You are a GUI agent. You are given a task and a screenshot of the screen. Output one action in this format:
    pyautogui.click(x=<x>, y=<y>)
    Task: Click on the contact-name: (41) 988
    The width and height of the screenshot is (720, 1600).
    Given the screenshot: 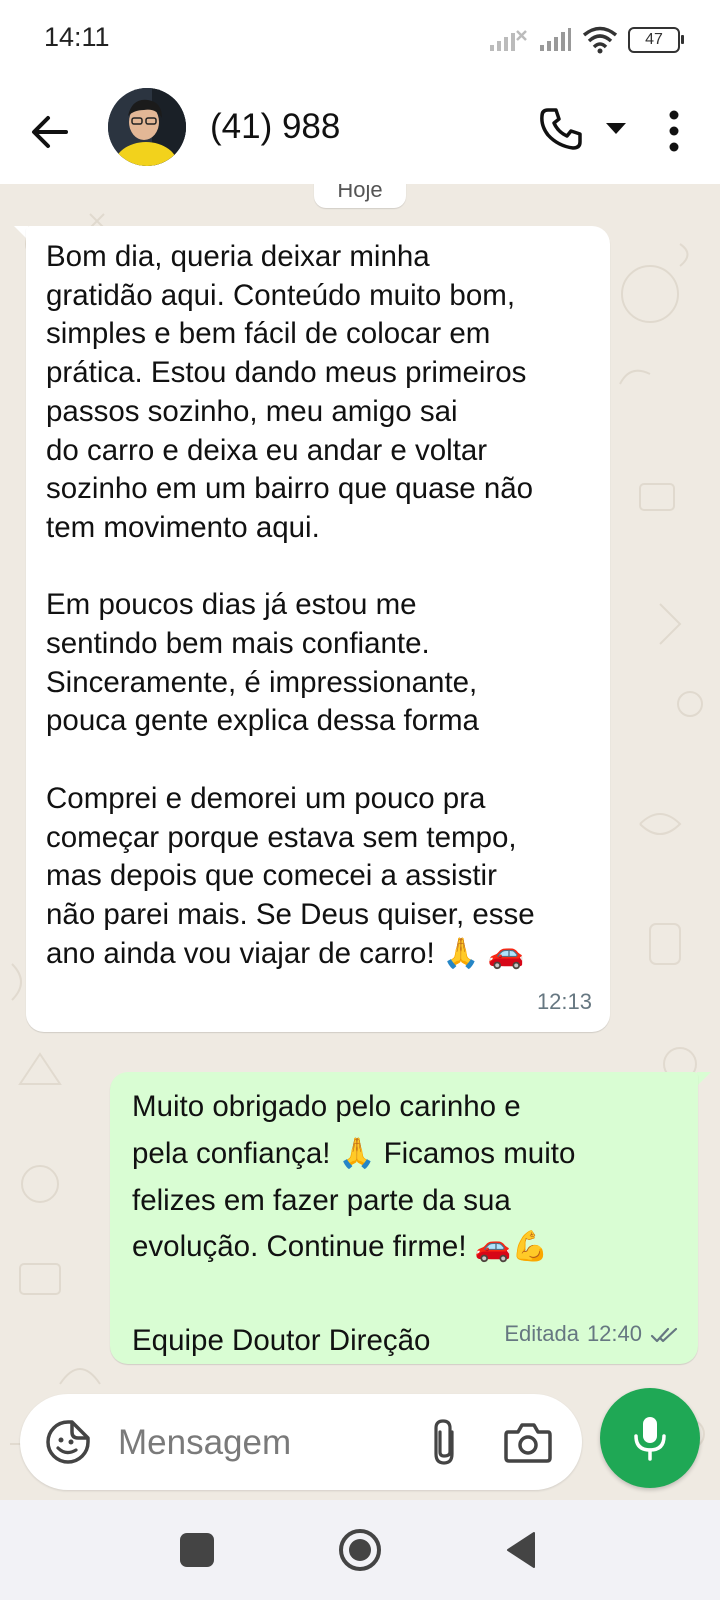 What is the action you would take?
    pyautogui.click(x=275, y=127)
    